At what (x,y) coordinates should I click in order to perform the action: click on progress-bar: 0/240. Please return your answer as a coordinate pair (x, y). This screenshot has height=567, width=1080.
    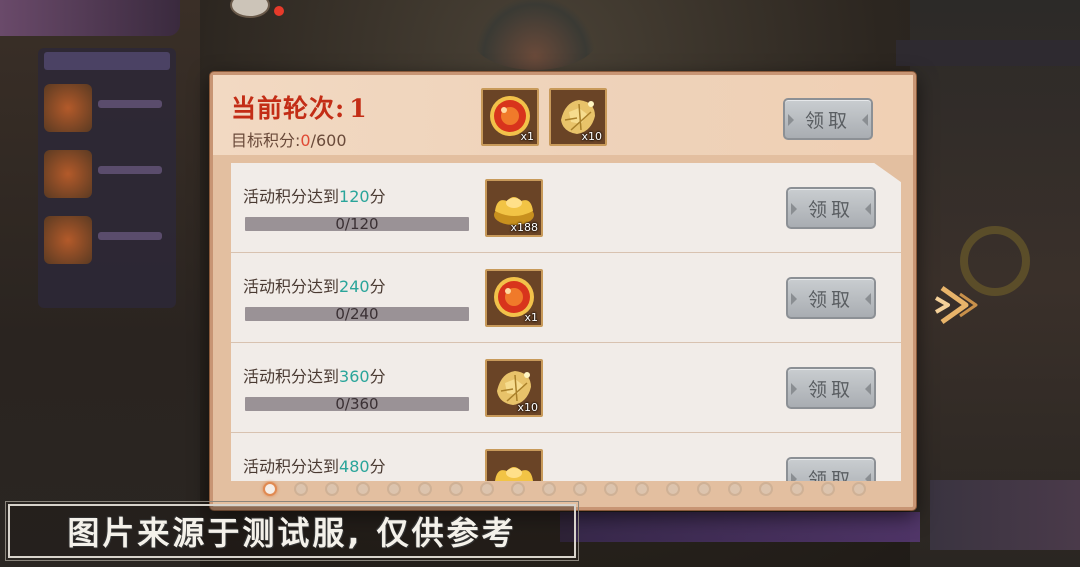
    Looking at the image, I should click on (357, 314).